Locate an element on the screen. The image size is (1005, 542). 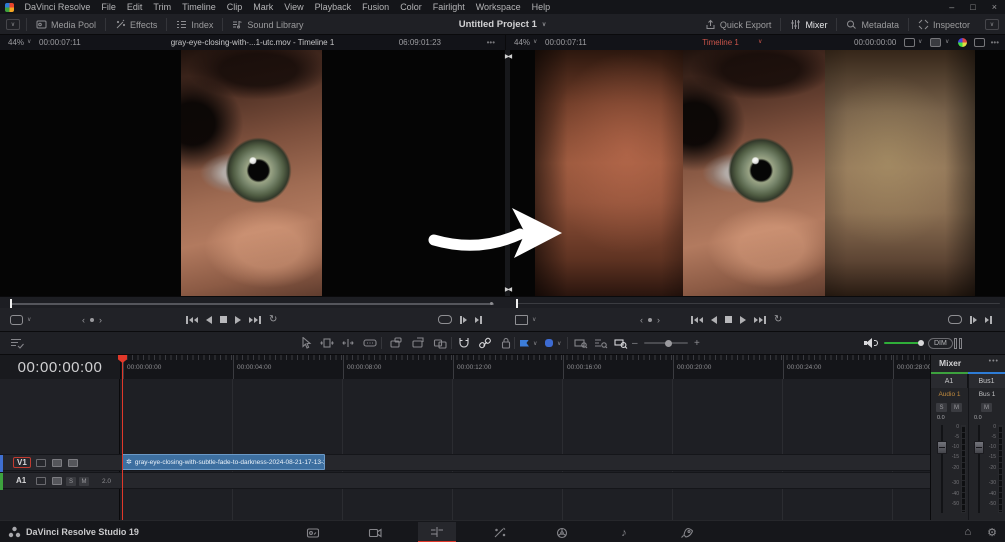
quick-export-button: Quick Export is located at coordinates (738, 24).